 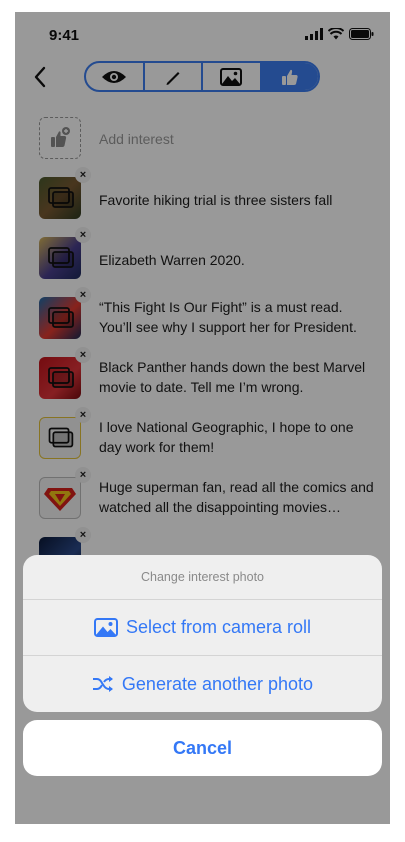 What do you see at coordinates (102, 684) in the screenshot?
I see `shuffle-icon` at bounding box center [102, 684].